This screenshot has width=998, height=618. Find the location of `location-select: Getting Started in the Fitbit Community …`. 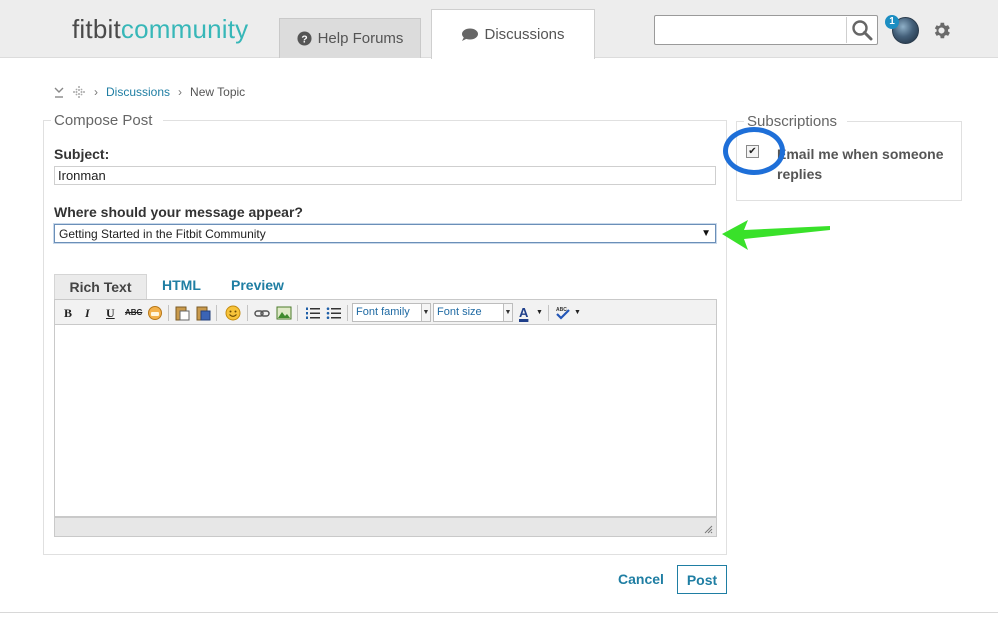

location-select: Getting Started in the Fitbit Community … is located at coordinates (385, 233).